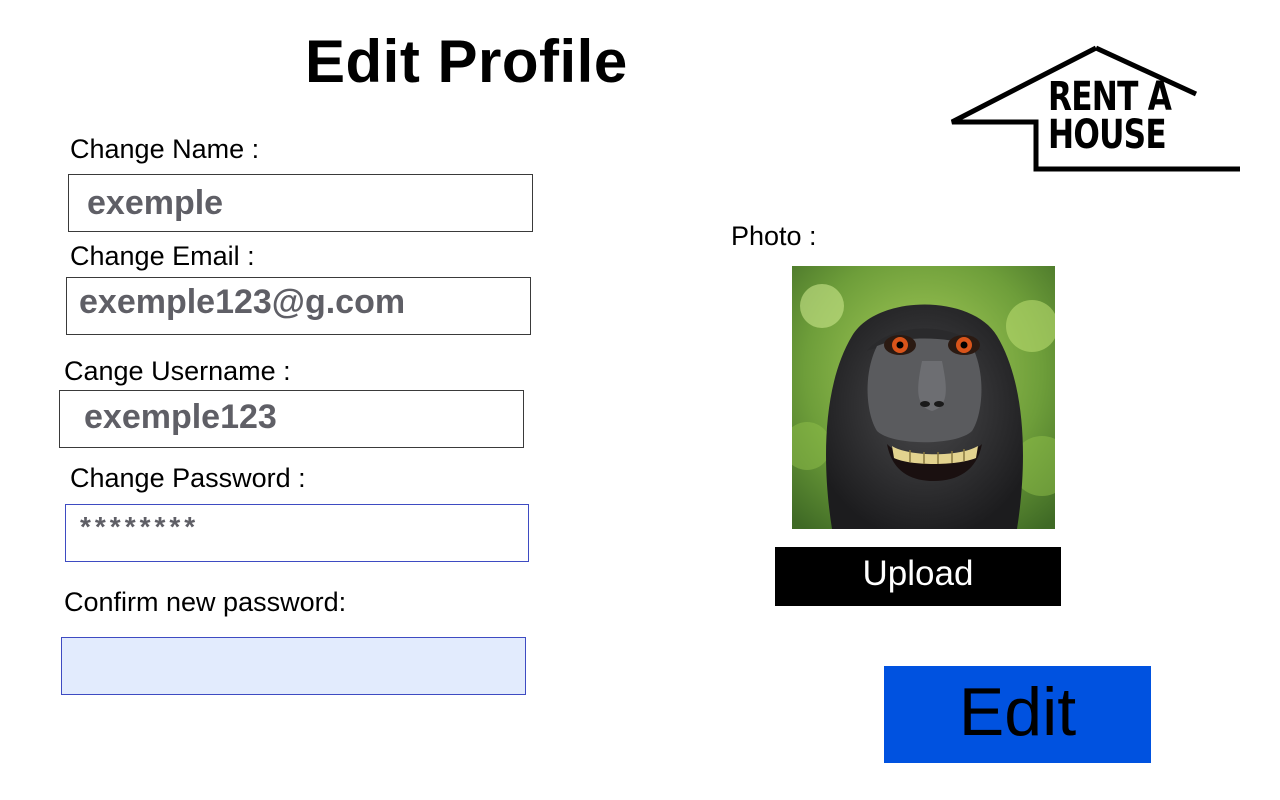 The width and height of the screenshot is (1280, 800). I want to click on monkey-avatar-image, so click(923, 397).